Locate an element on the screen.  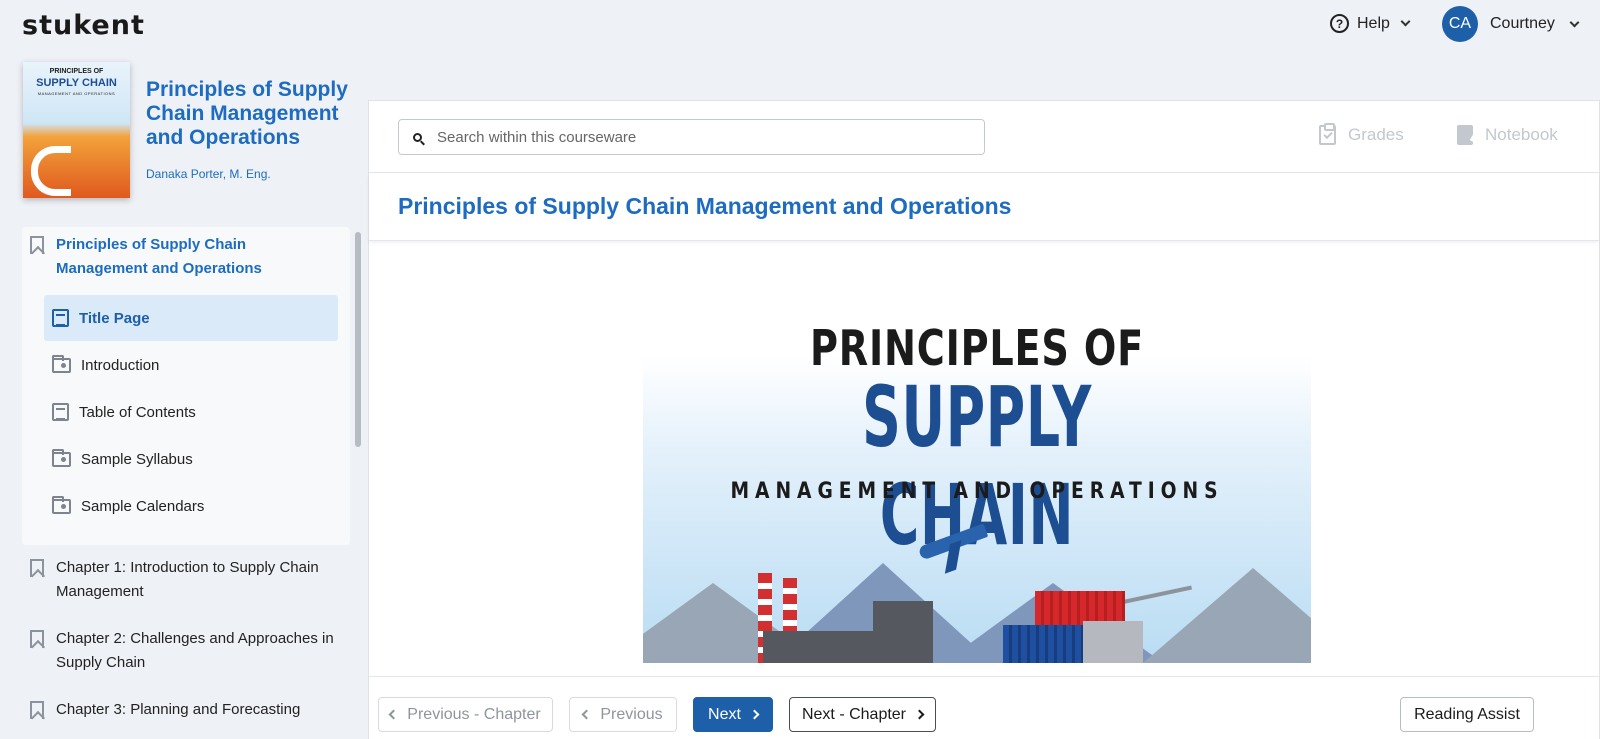
next-label: Next is located at coordinates (724, 714).